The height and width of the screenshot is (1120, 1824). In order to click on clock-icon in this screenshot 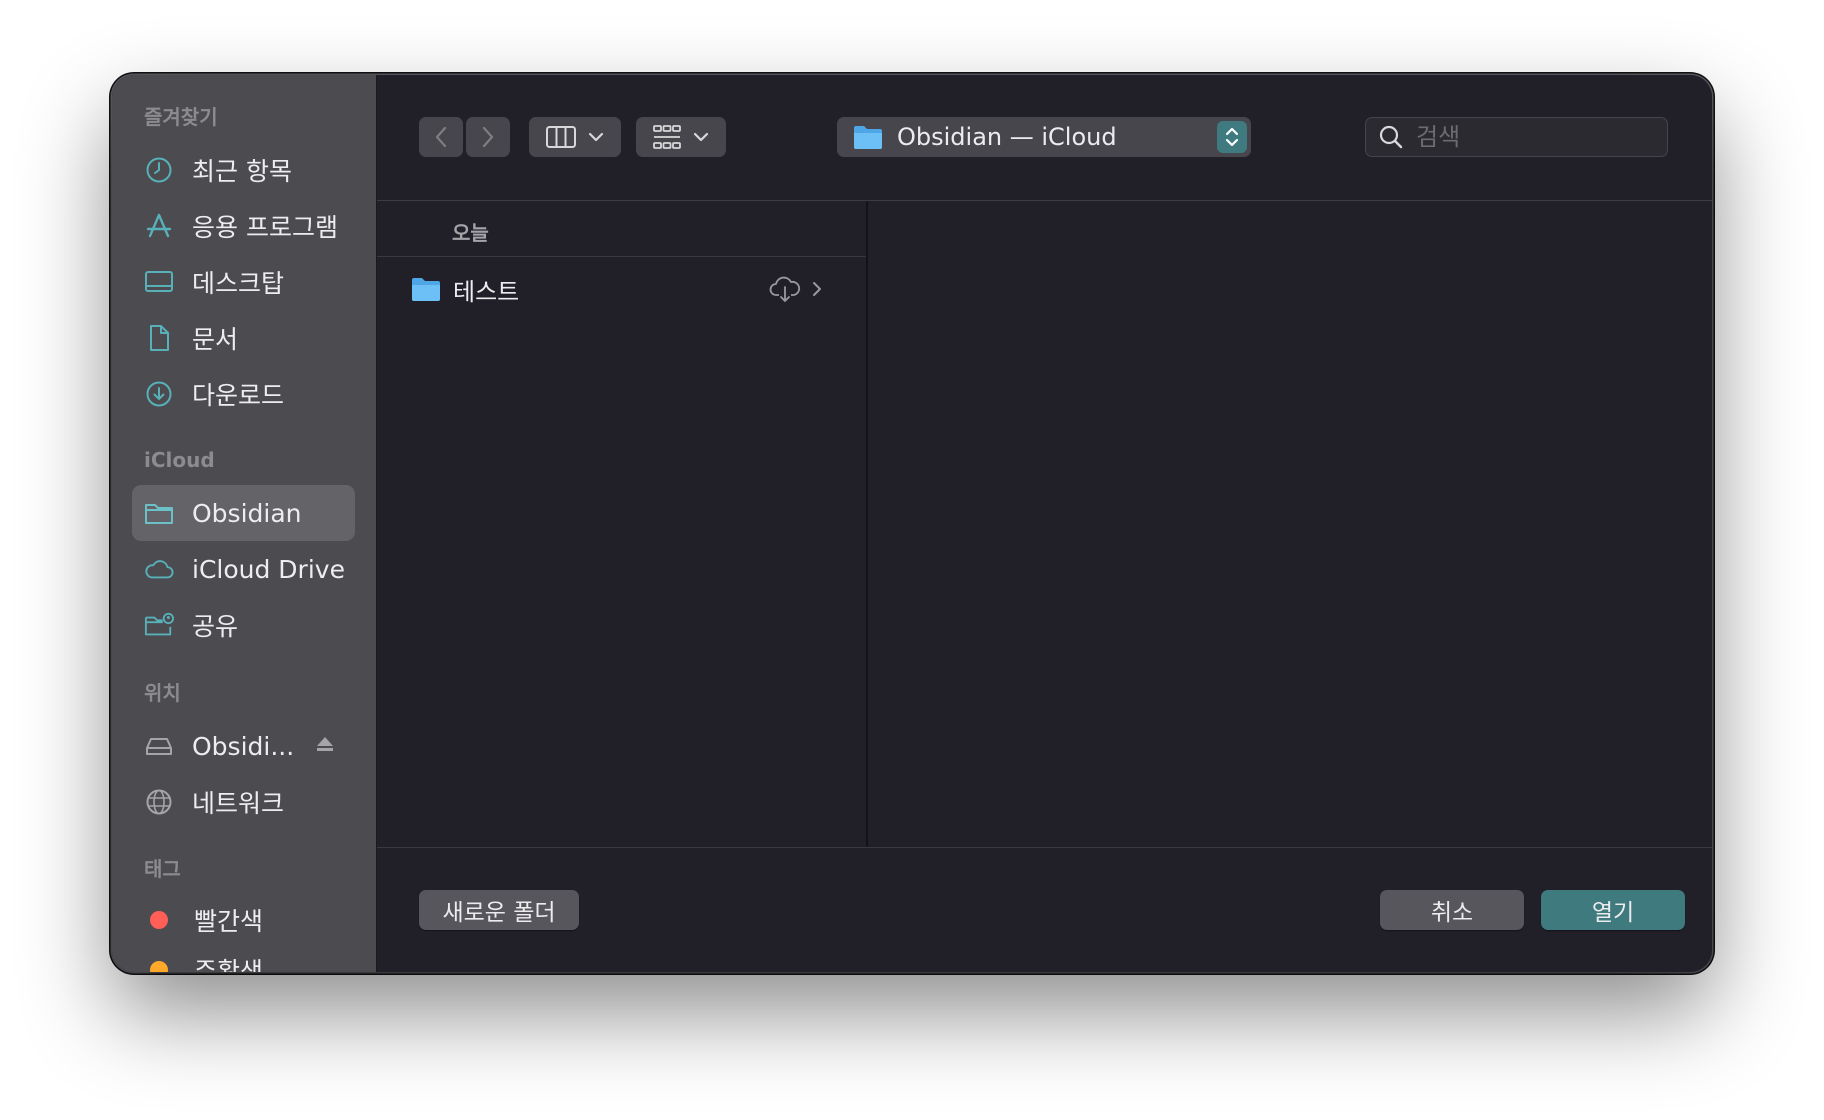, I will do `click(159, 170)`.